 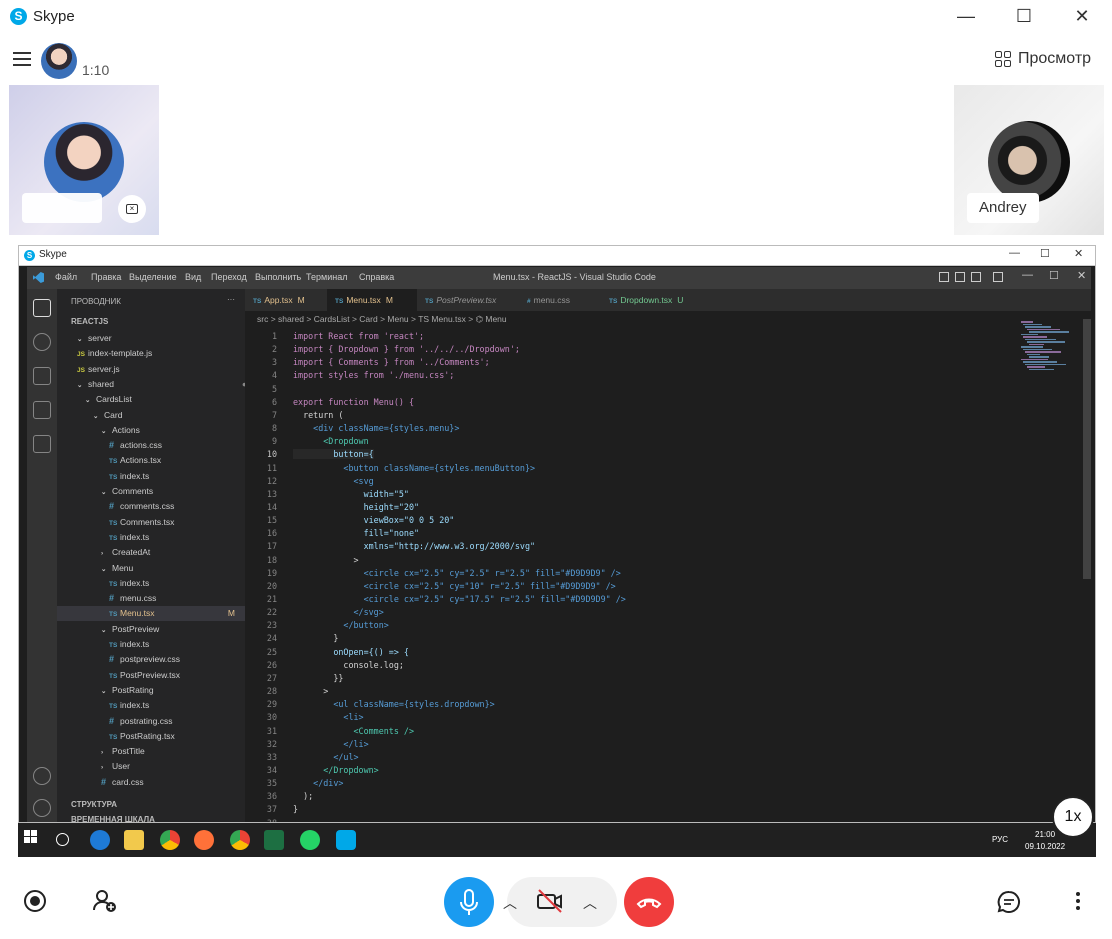 I want to click on line-number: 4, so click(x=274, y=375).